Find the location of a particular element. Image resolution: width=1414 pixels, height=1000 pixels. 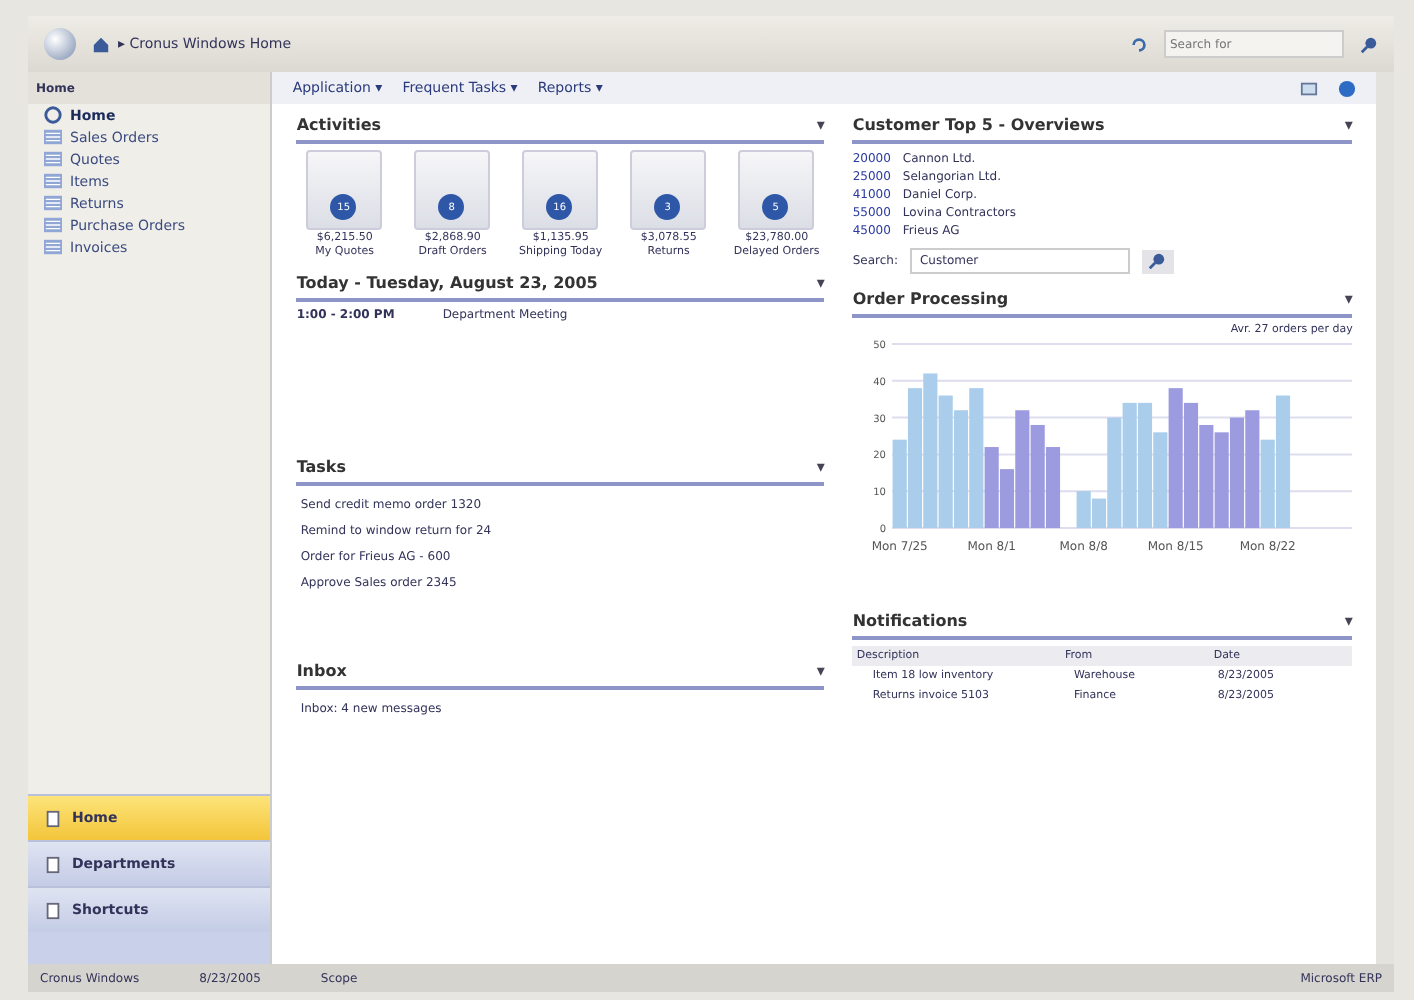

message-icon is located at coordinates (1309, 88).